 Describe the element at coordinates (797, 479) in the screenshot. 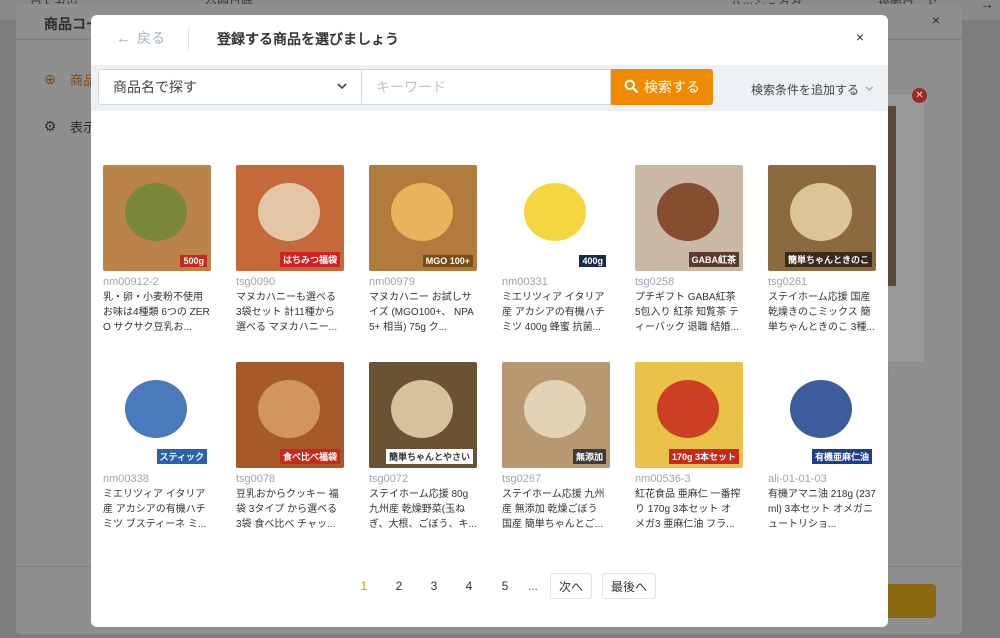

I see `product-code: ali-01-01-03` at that location.